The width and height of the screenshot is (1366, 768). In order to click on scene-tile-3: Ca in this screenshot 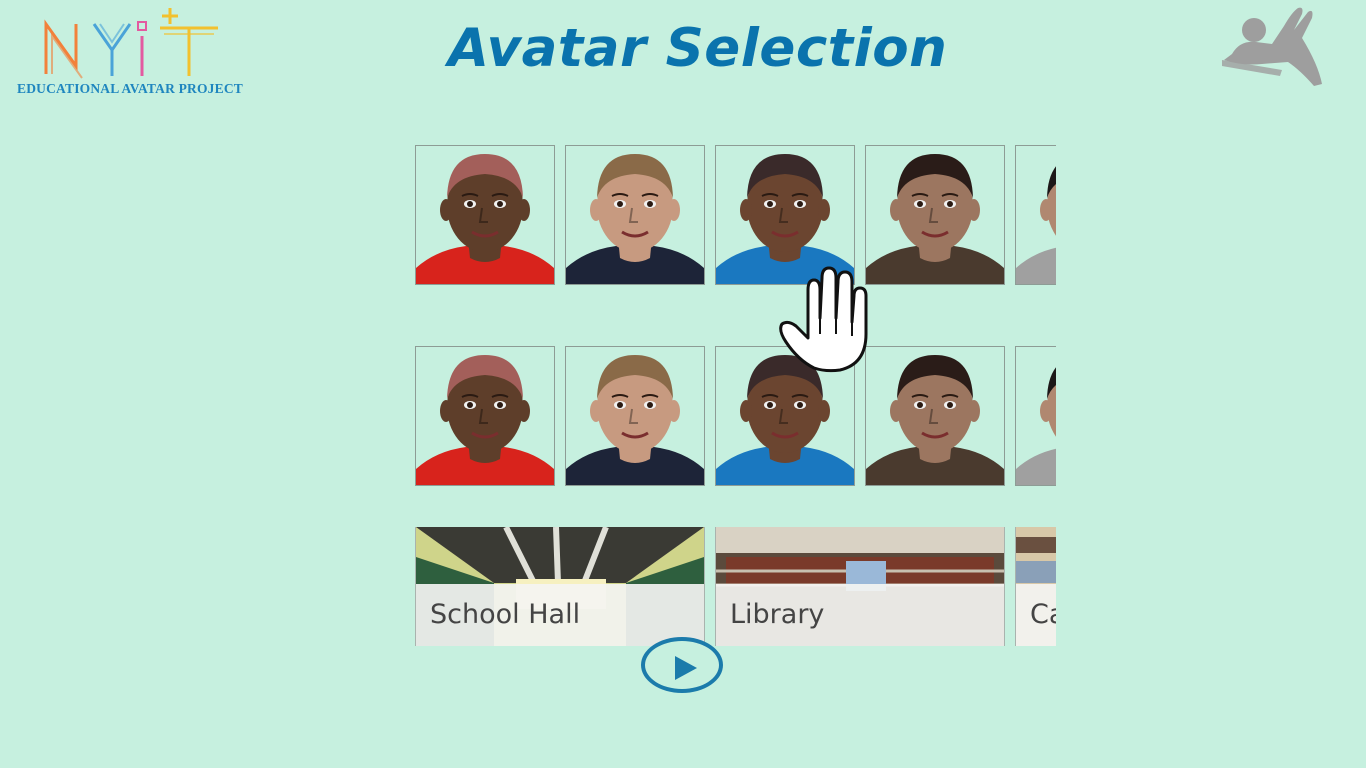, I will do `click(1035, 586)`.